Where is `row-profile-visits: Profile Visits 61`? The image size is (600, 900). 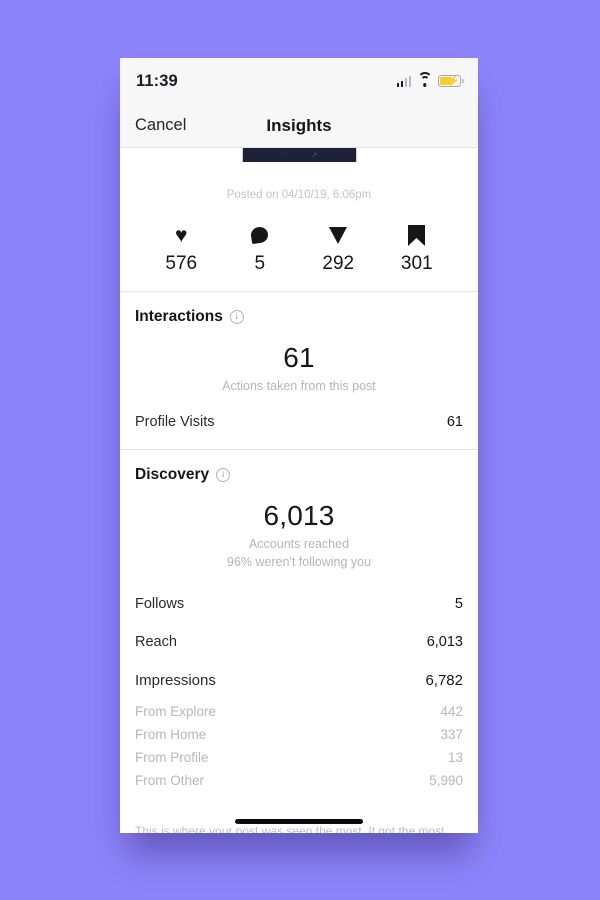
row-profile-visits: Profile Visits 61 is located at coordinates (299, 422).